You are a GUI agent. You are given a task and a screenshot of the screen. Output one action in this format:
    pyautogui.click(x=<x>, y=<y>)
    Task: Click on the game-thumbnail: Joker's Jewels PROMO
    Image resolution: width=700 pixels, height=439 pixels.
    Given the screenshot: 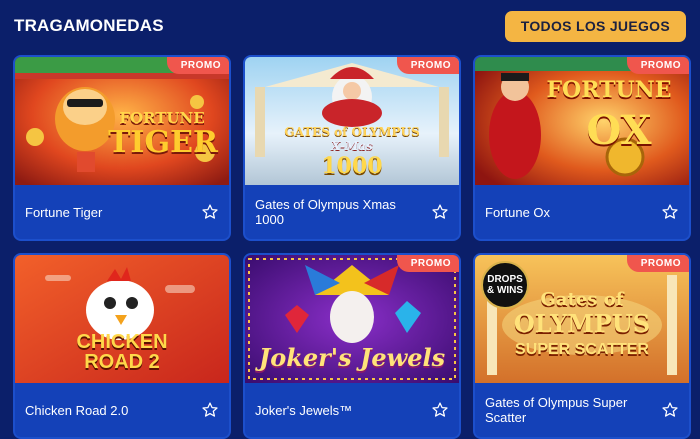 What is the action you would take?
    pyautogui.click(x=352, y=319)
    